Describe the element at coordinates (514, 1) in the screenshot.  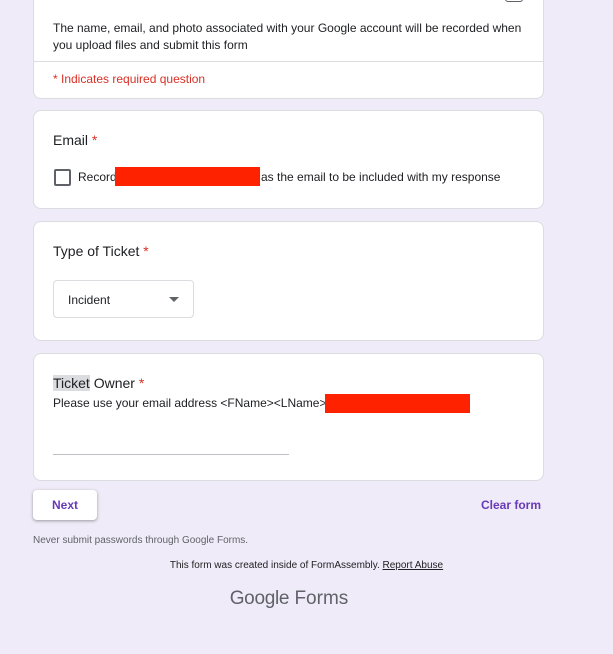
I see `cloud-save-icon` at that location.